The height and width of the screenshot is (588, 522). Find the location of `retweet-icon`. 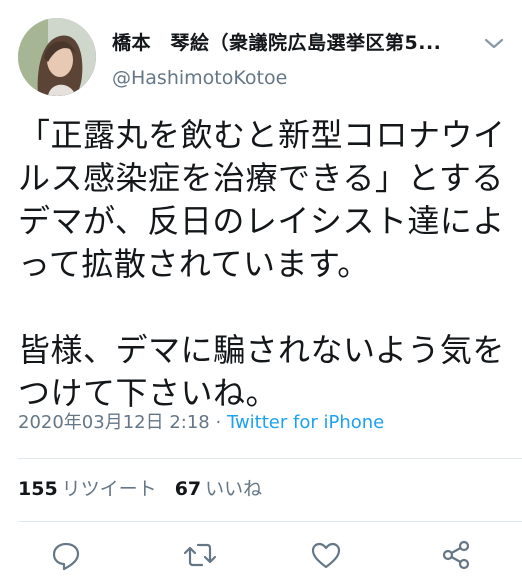

retweet-icon is located at coordinates (200, 555).